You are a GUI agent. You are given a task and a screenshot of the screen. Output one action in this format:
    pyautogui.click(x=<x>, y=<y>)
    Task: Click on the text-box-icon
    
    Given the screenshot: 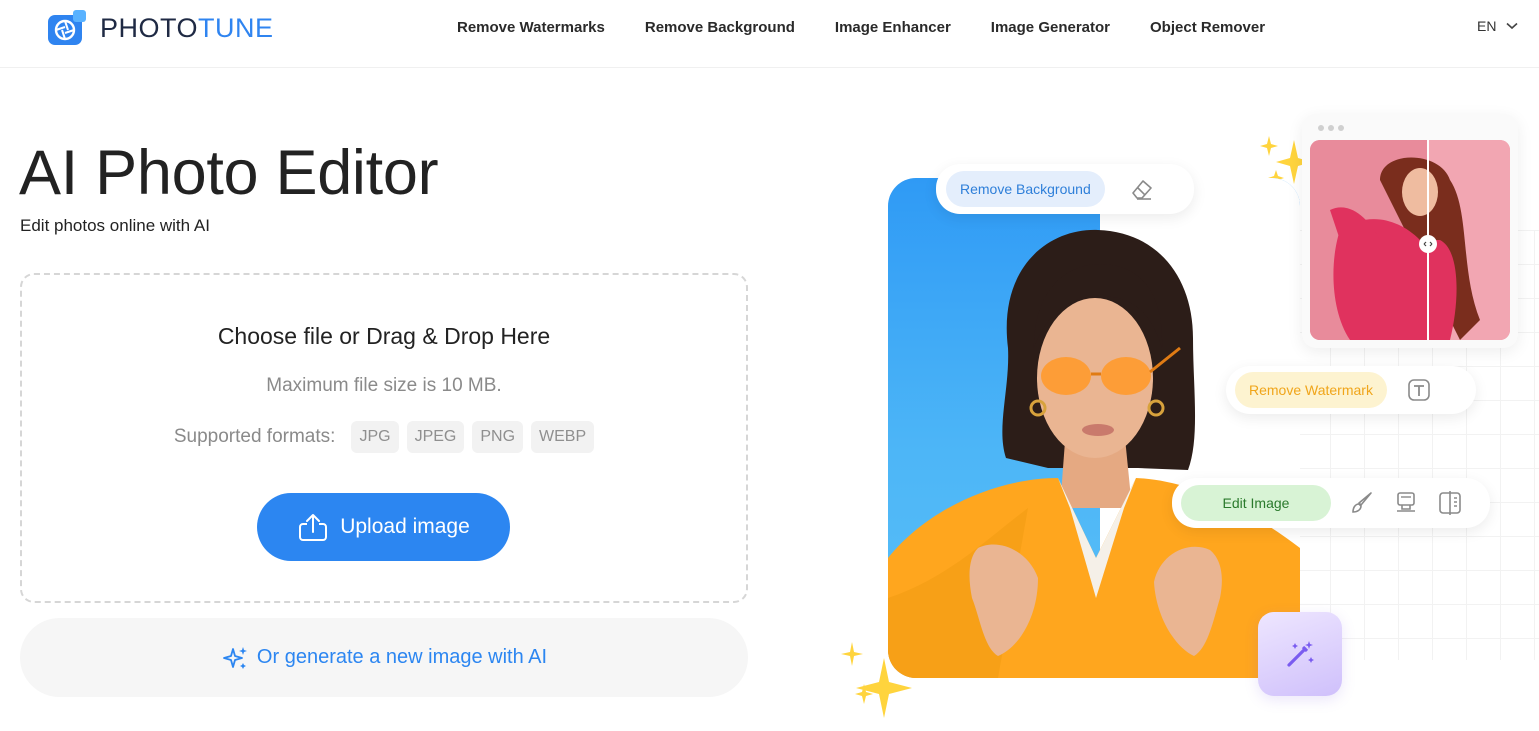 What is the action you would take?
    pyautogui.click(x=1419, y=390)
    